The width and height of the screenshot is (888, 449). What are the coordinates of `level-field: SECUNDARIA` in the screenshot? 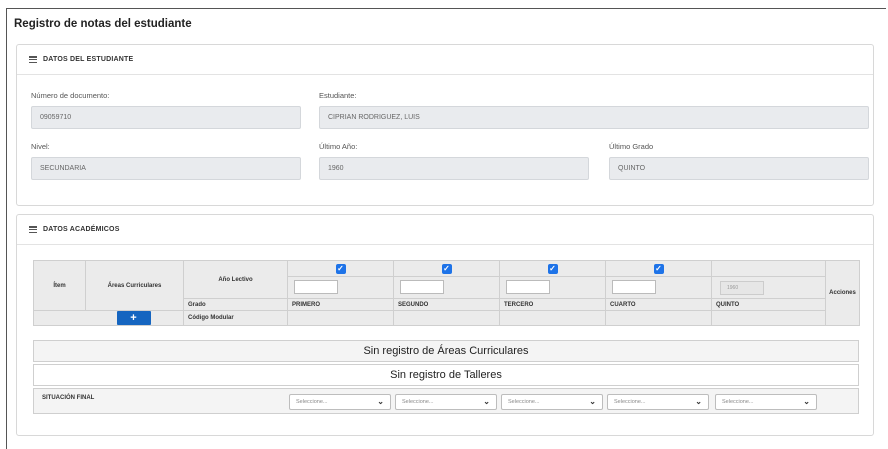 It's located at (166, 168).